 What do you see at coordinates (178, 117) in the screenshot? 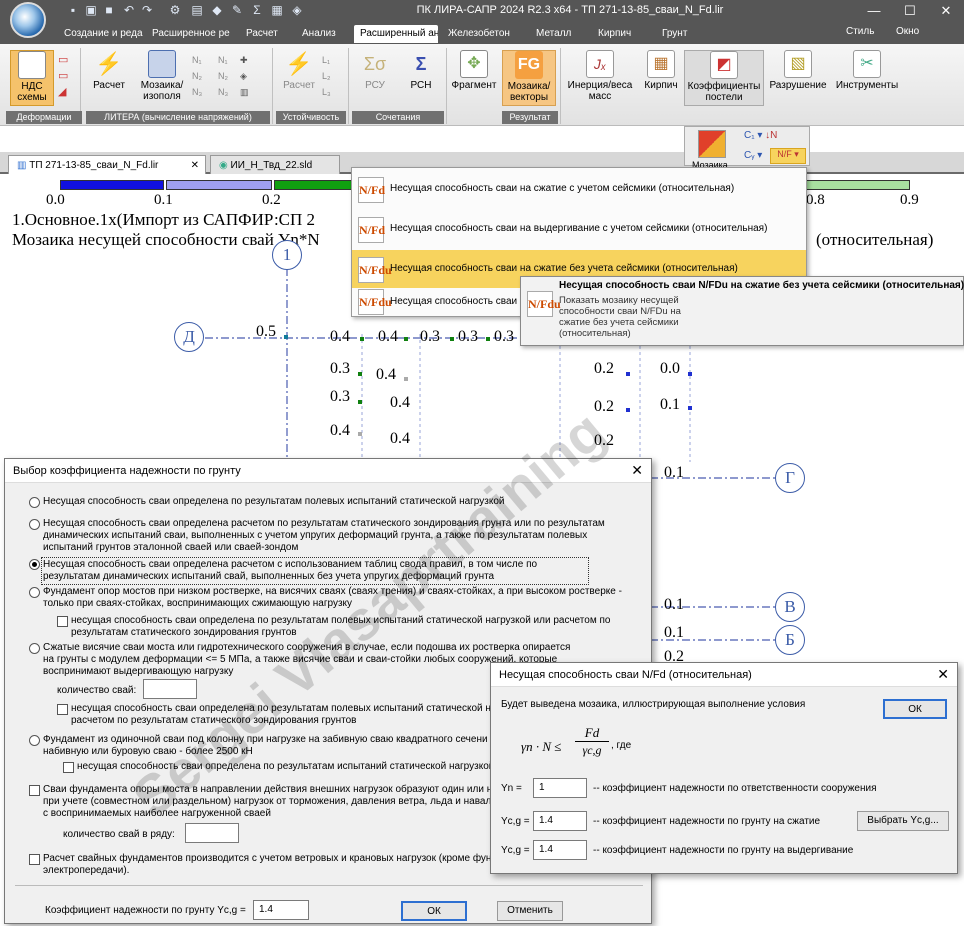
I see `group-litera: ЛИТЕРА (вычисление напряжений)` at bounding box center [178, 117].